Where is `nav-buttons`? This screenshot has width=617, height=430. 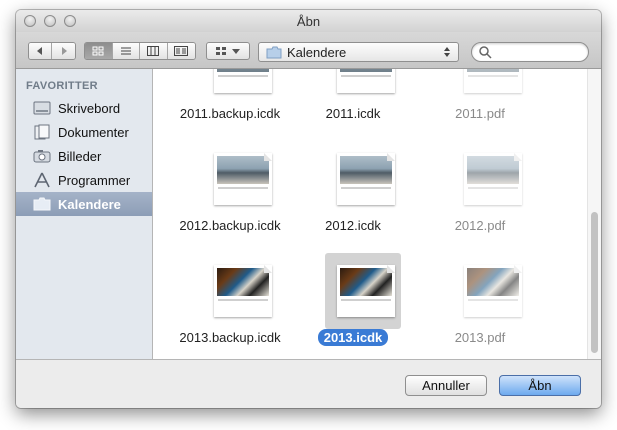
nav-buttons is located at coordinates (52, 51).